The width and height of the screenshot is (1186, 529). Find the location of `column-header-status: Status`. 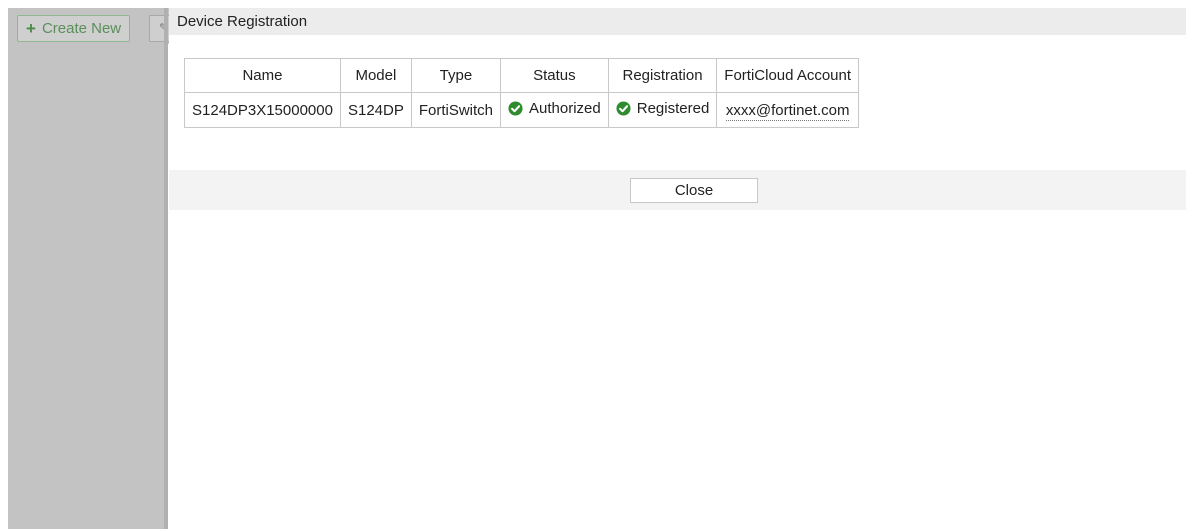

column-header-status: Status is located at coordinates (554, 75).